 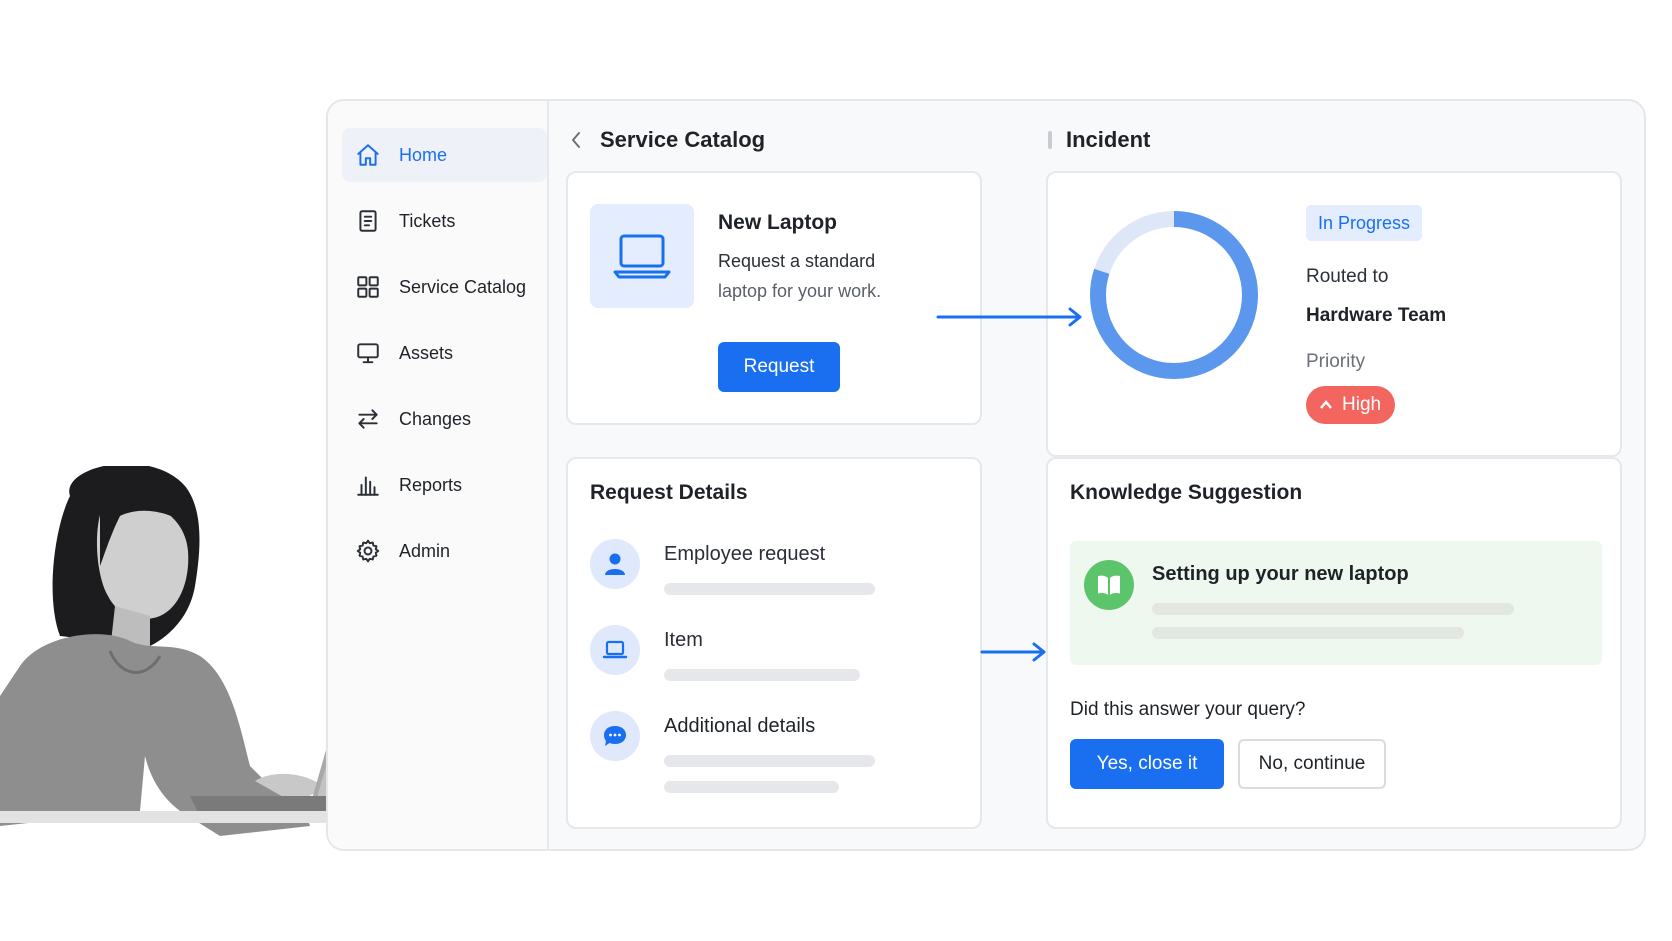 What do you see at coordinates (777, 222) in the screenshot?
I see `catalog-item-title: New Laptop` at bounding box center [777, 222].